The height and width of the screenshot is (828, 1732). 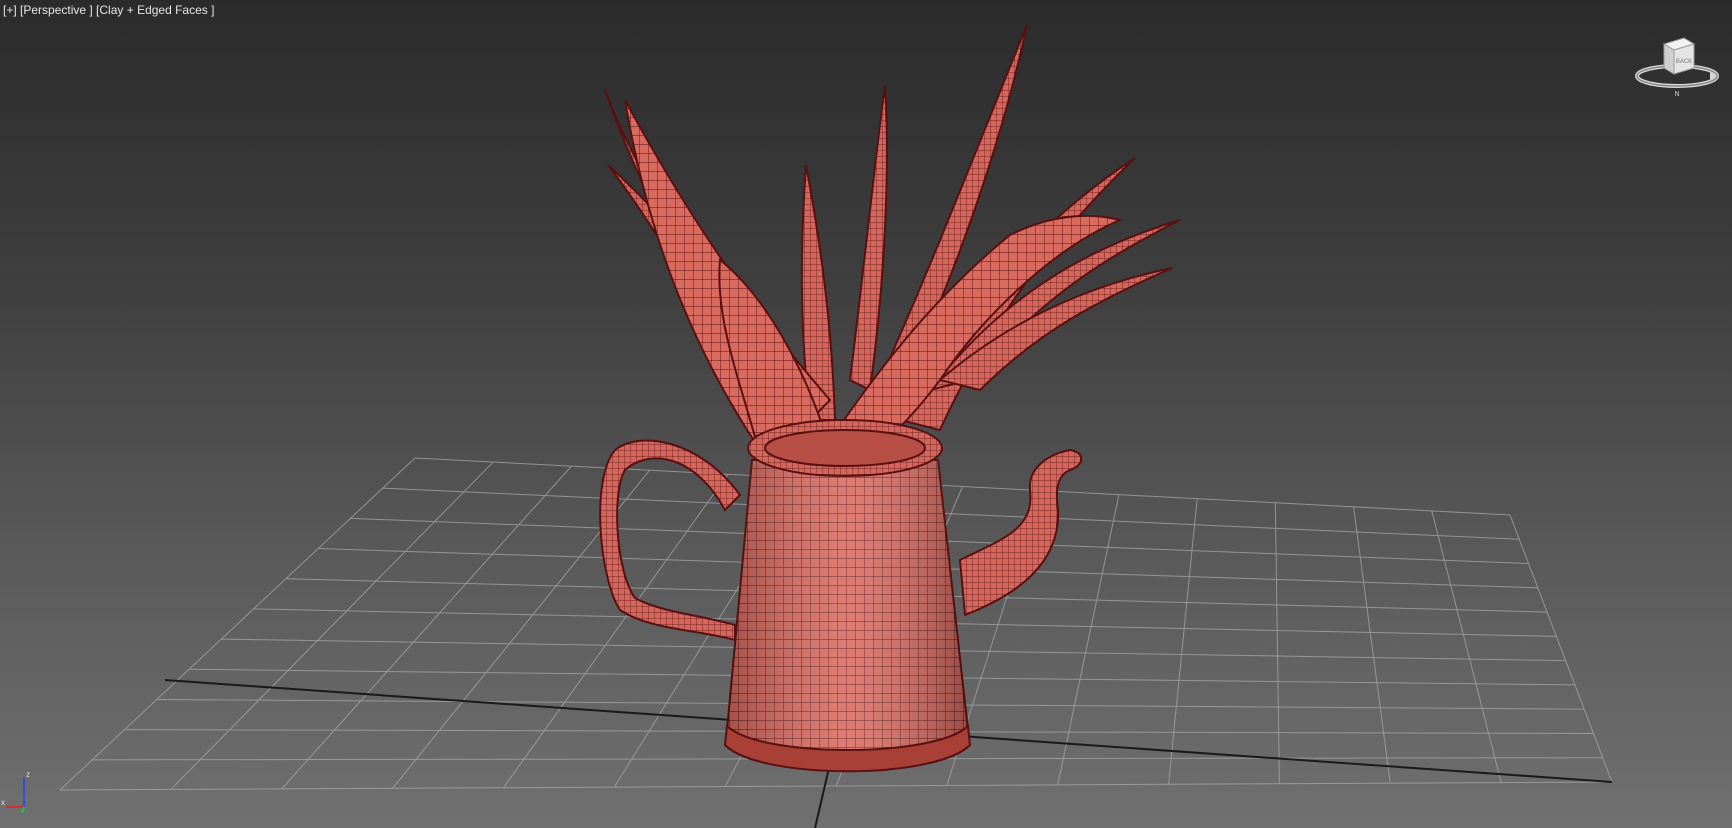 I want to click on can-spout, so click(x=1020, y=532).